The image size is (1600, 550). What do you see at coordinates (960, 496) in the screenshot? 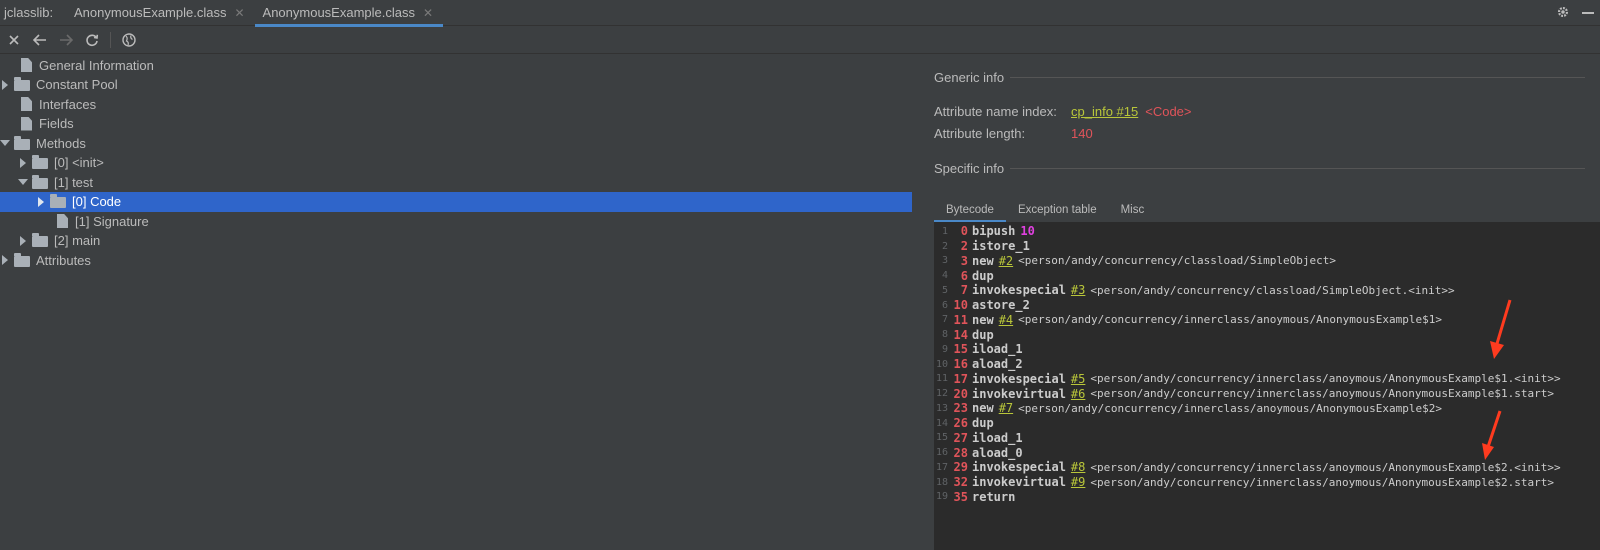
I see `bytecode-offset: 35` at bounding box center [960, 496].